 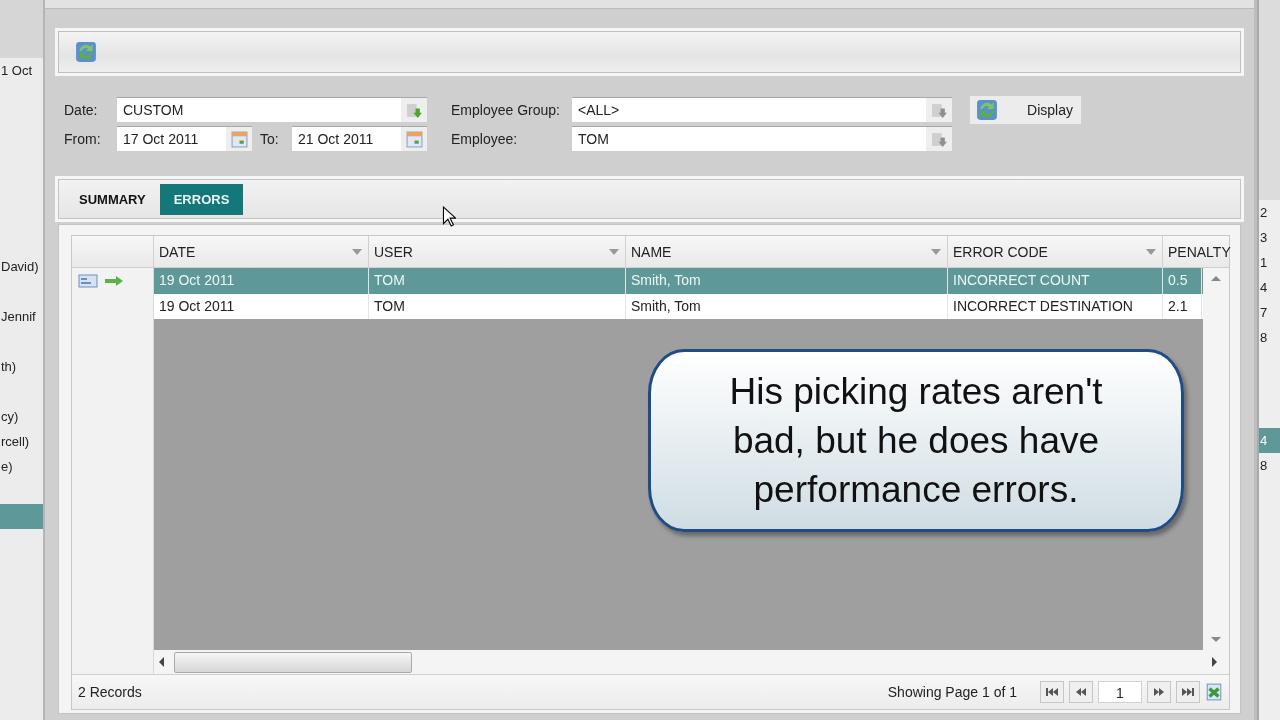 I want to click on to-date-field: 21 Oct 2011, so click(x=359, y=138).